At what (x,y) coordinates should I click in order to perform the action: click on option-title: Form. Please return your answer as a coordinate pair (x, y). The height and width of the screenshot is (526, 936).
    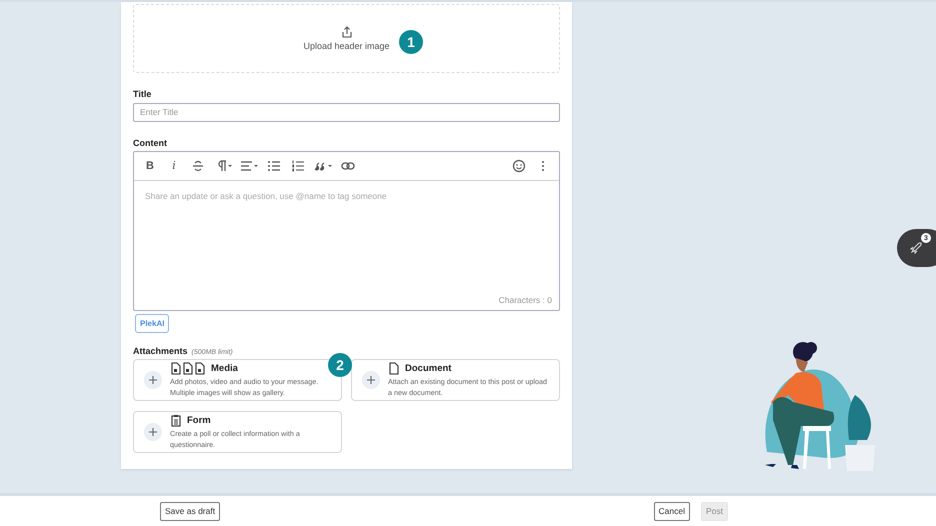
    Looking at the image, I should click on (199, 420).